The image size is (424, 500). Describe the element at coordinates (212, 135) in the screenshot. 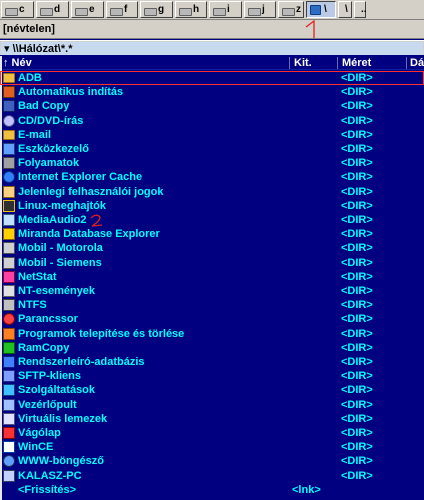

I see `file-row: E-mail <DIR>` at that location.